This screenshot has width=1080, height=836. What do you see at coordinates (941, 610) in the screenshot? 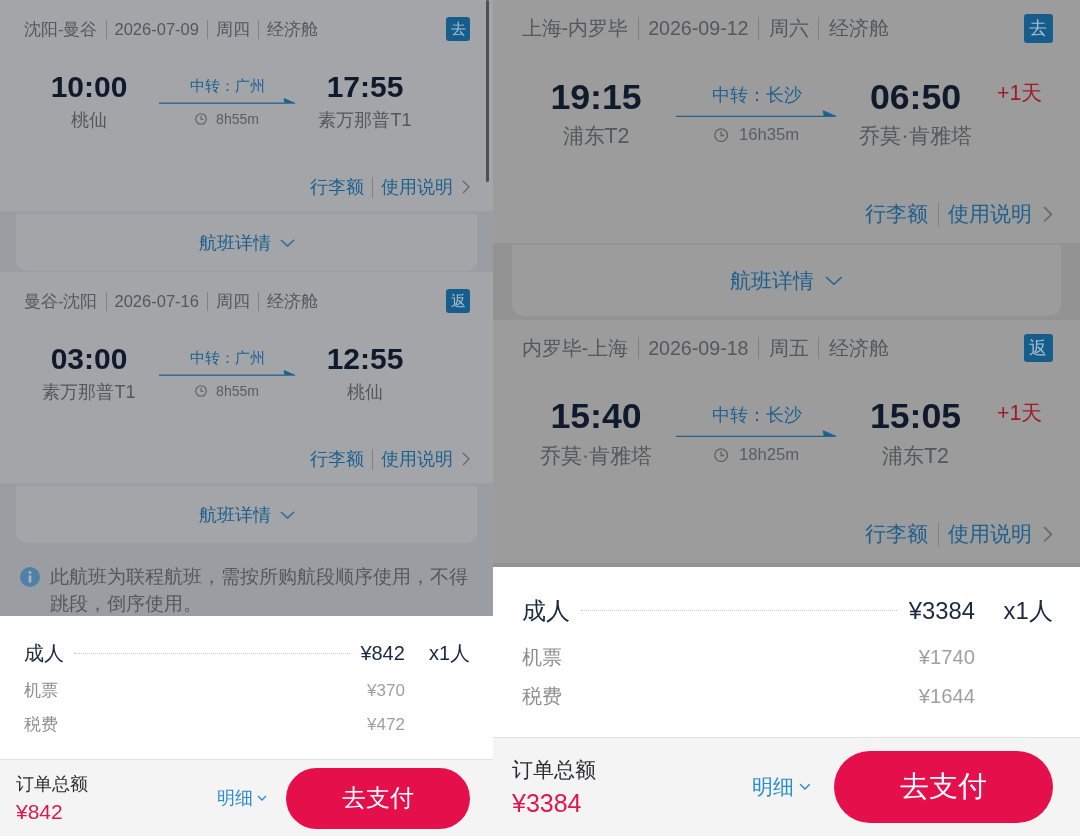
I see `fare-total: ¥3384` at bounding box center [941, 610].